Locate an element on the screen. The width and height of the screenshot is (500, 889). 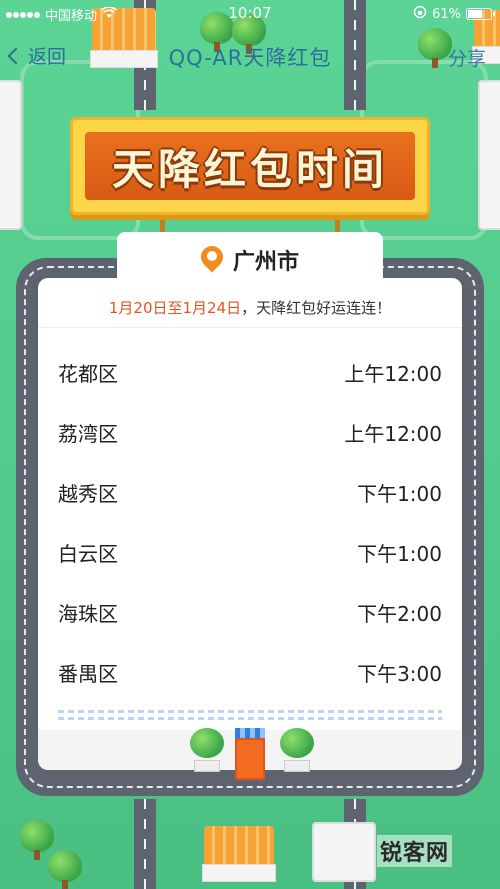
tree is located at coordinates (65, 869).